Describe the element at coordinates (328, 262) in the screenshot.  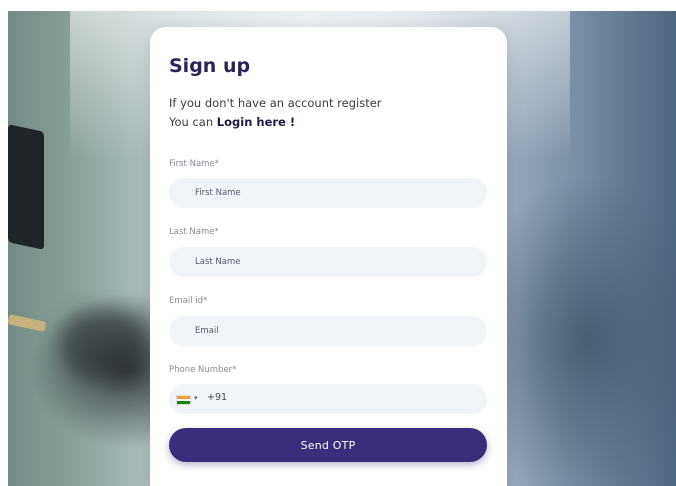
I see `last-name-input` at that location.